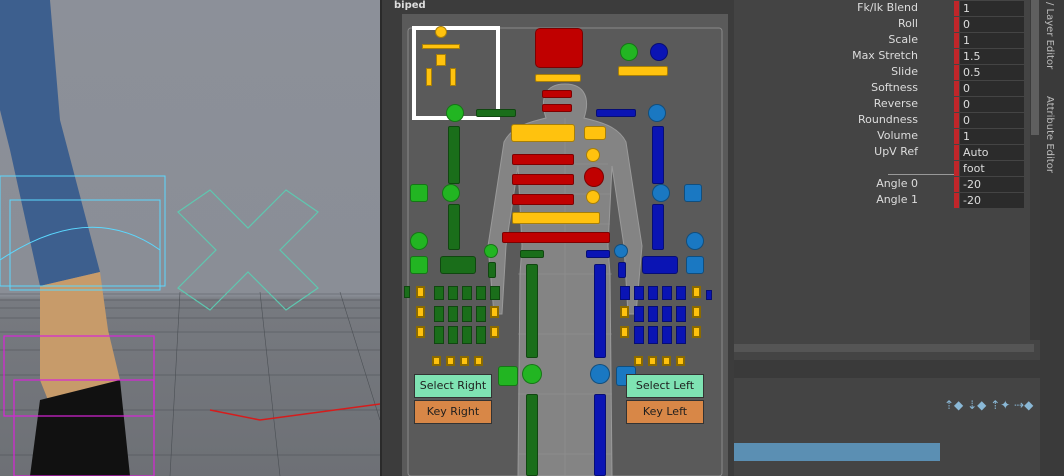 The image size is (1064, 476). I want to click on finger-2-left, so click(639, 293).